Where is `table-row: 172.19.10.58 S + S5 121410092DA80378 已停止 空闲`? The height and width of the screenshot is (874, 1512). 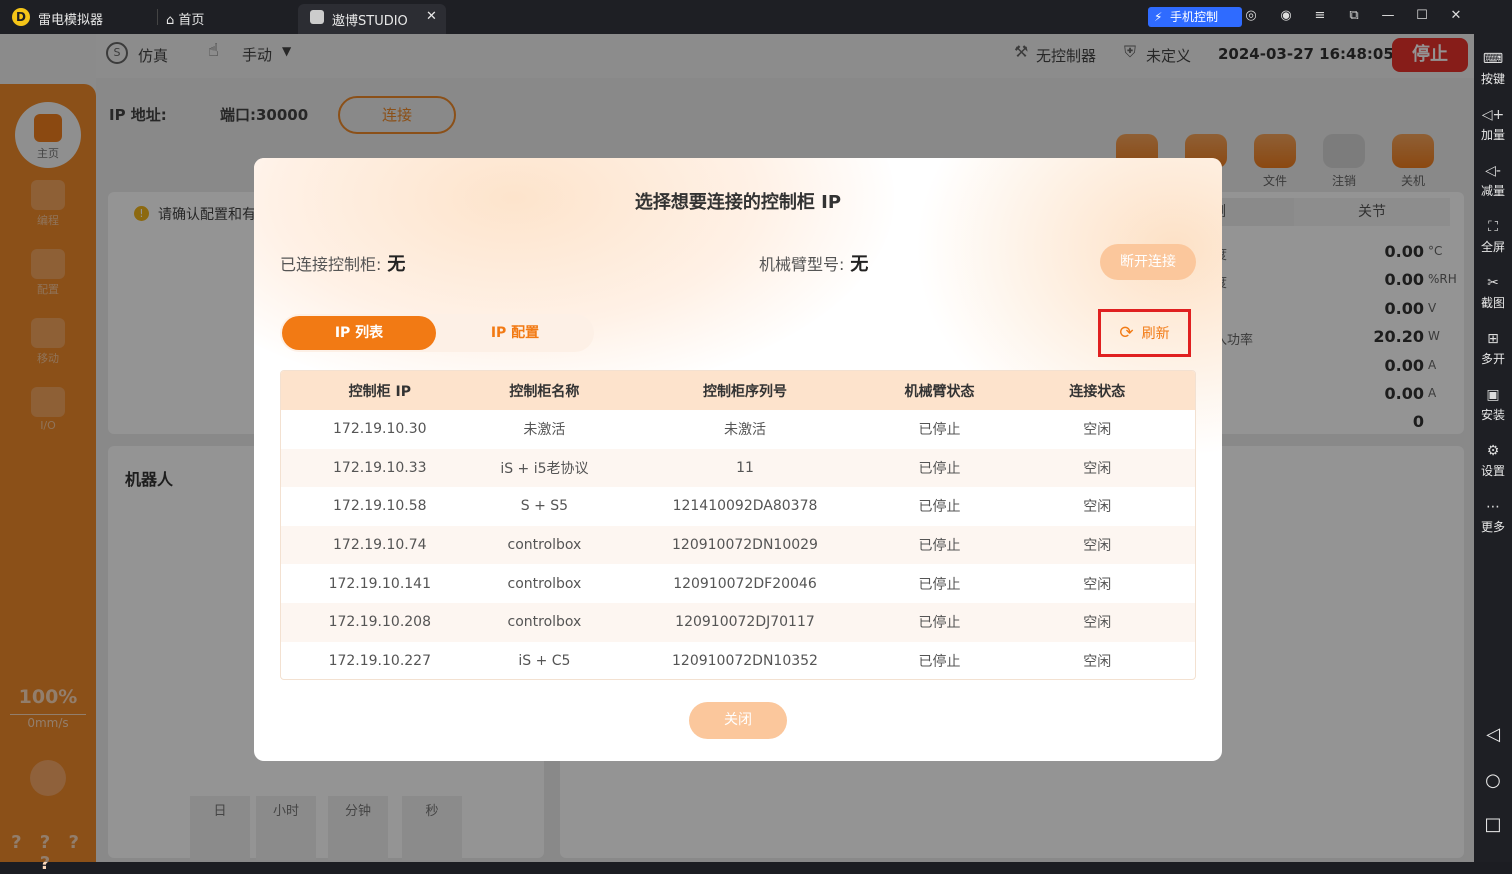
table-row: 172.19.10.58 S + S5 121410092DA80378 已停止 空闲 is located at coordinates (738, 506).